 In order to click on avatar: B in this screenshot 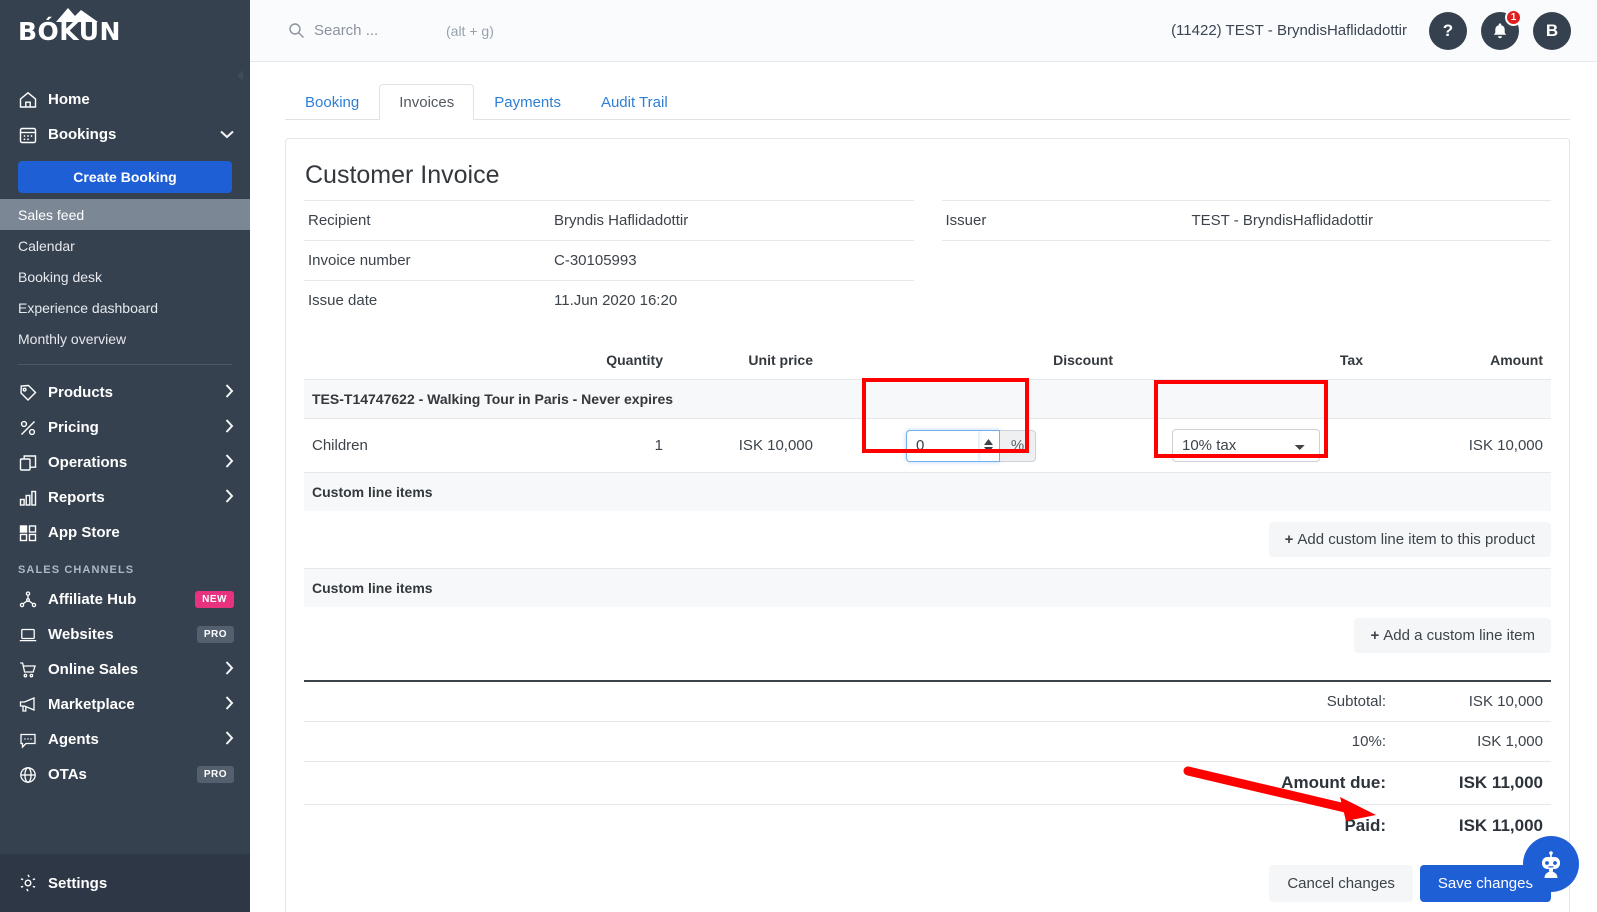, I will do `click(1552, 30)`.